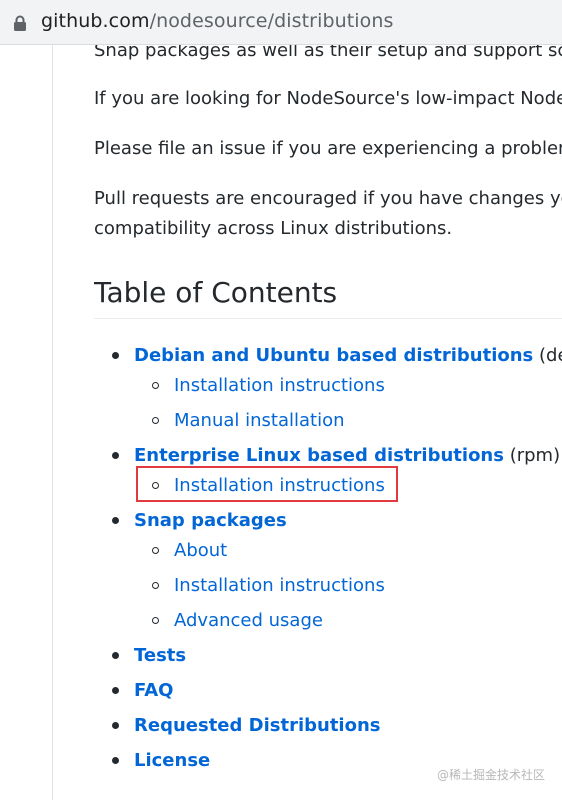  What do you see at coordinates (95, 21) in the screenshot?
I see `url-host: github.com` at bounding box center [95, 21].